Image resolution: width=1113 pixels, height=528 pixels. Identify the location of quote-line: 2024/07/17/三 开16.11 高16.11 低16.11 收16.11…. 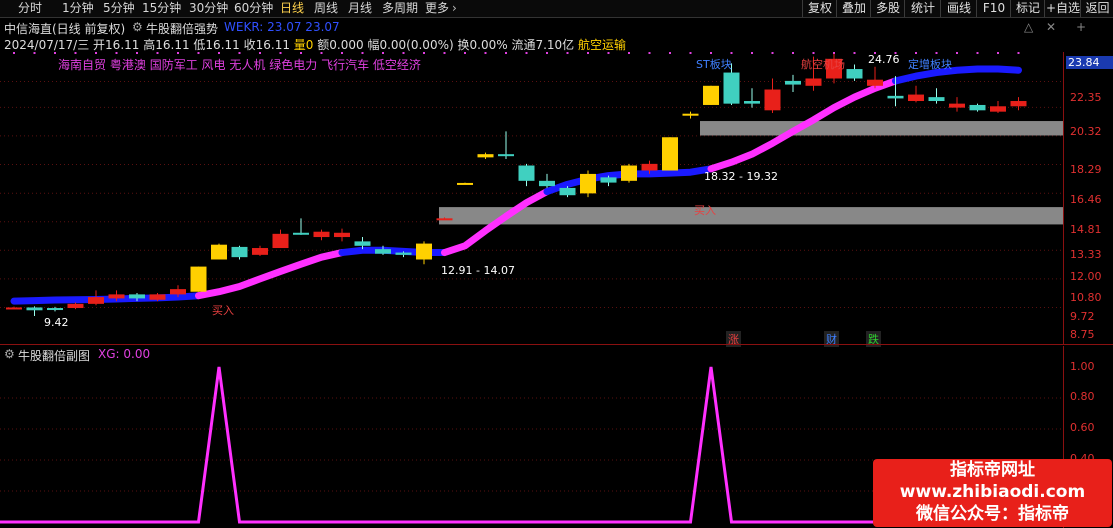
(315, 44).